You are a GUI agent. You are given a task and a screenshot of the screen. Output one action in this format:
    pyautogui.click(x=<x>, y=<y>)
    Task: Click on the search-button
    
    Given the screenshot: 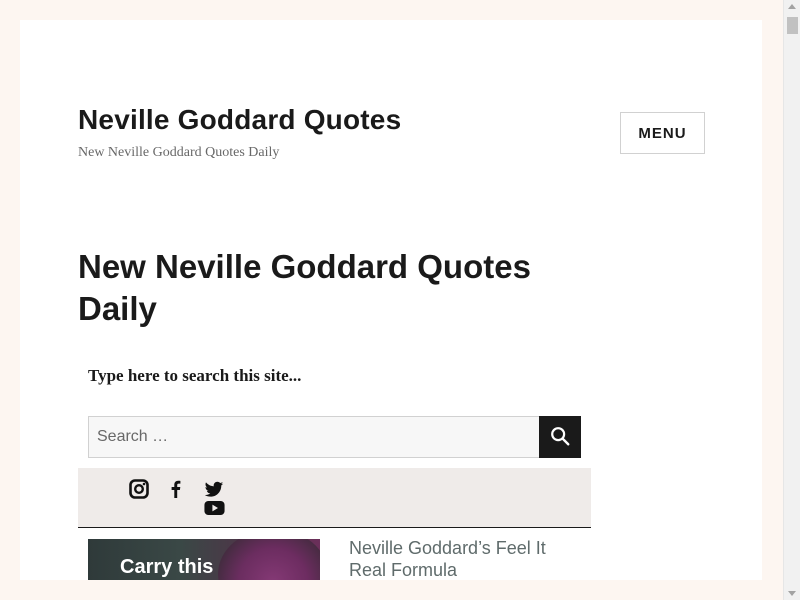 What is the action you would take?
    pyautogui.click(x=560, y=437)
    